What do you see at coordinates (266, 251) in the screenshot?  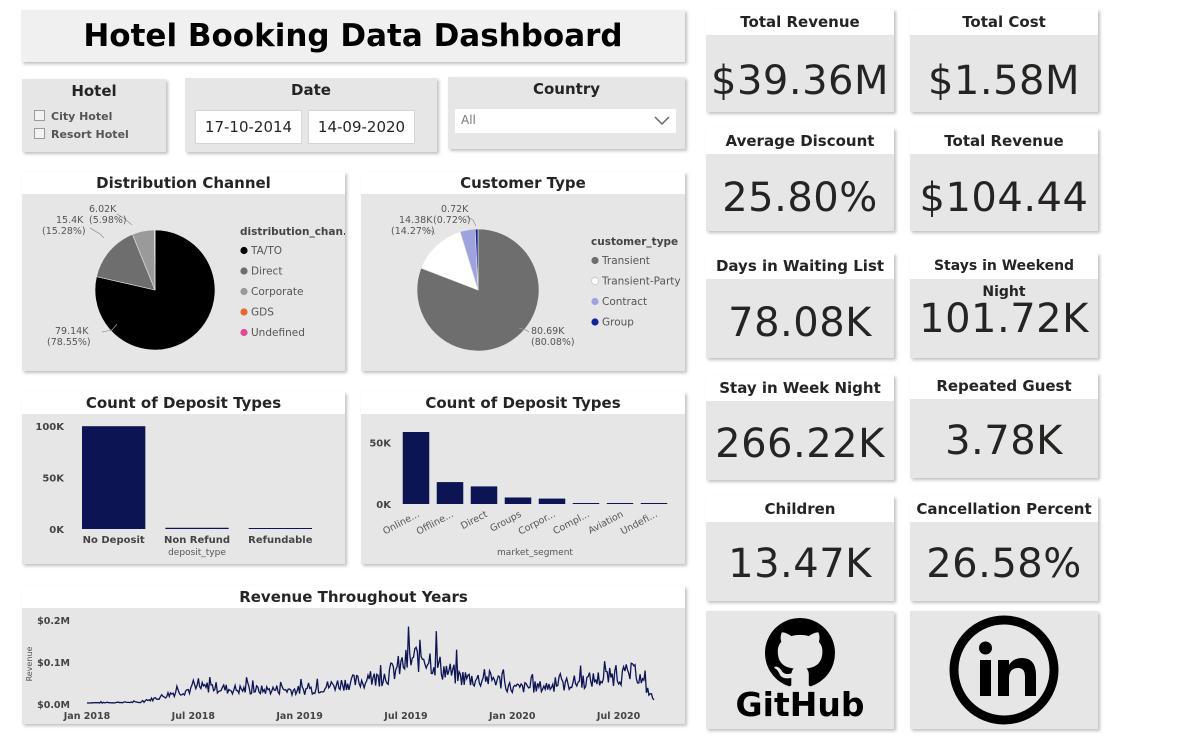 I see `legend-item: TA/TO` at bounding box center [266, 251].